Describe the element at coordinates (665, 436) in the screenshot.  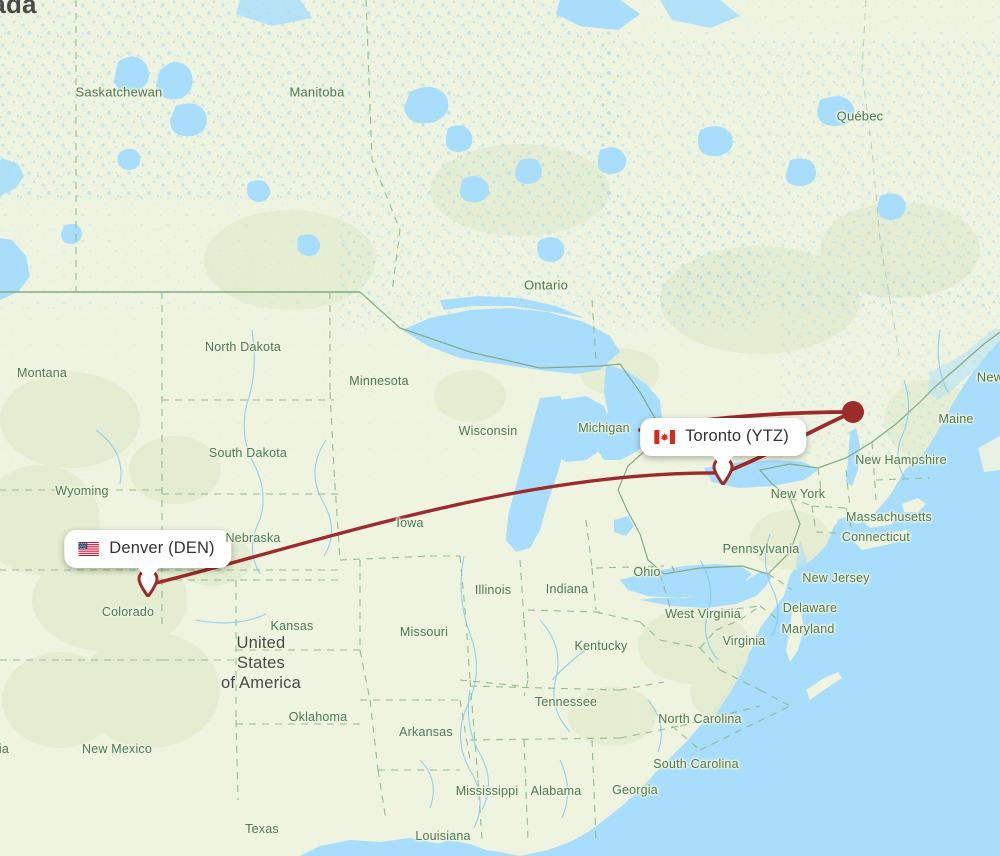
I see `ca-flag-icon` at that location.